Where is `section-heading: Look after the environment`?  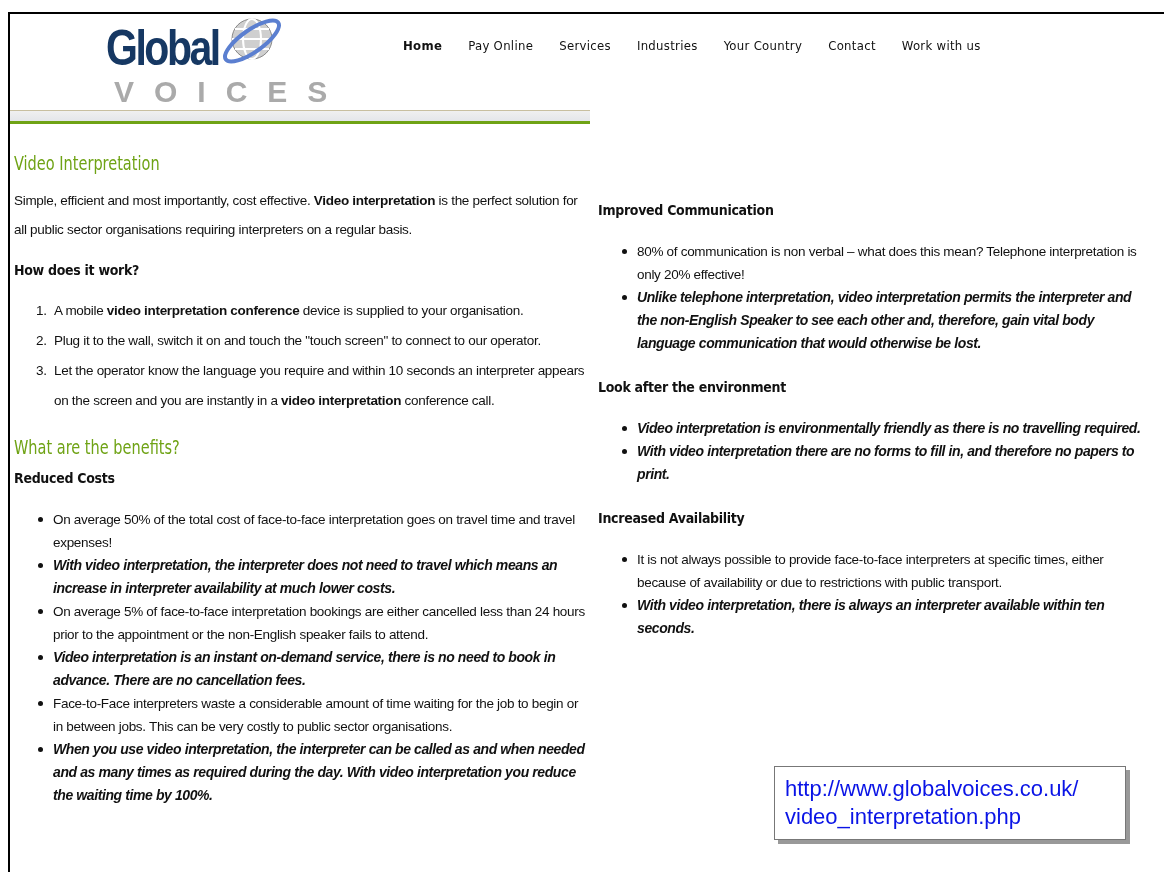 section-heading: Look after the environment is located at coordinates (692, 387).